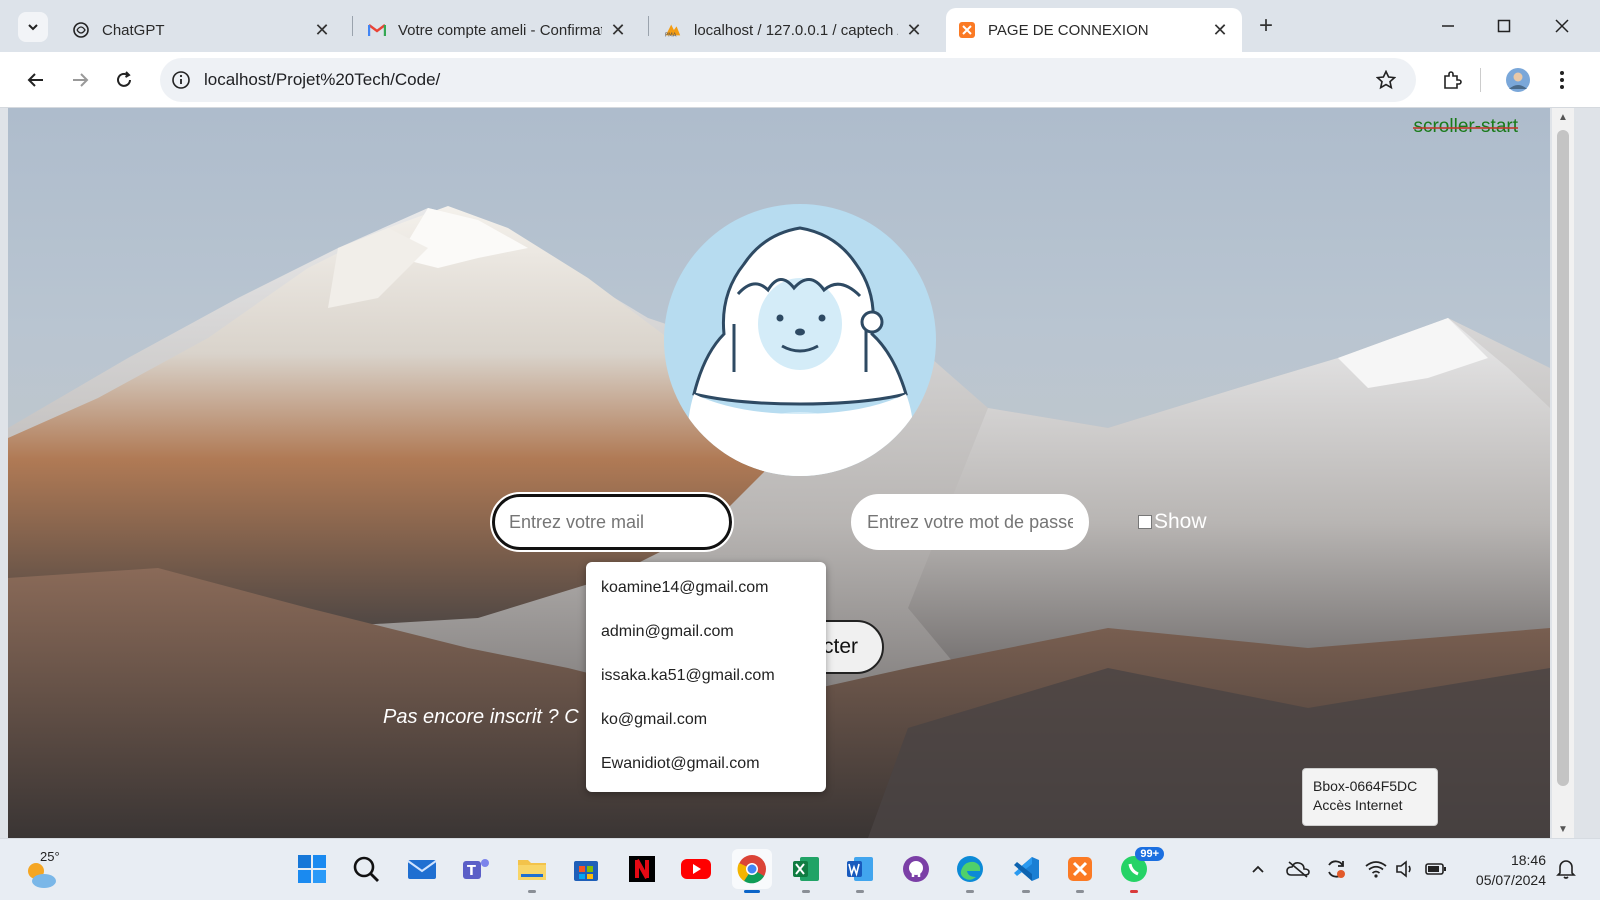  What do you see at coordinates (36, 80) in the screenshot?
I see `back-button` at bounding box center [36, 80].